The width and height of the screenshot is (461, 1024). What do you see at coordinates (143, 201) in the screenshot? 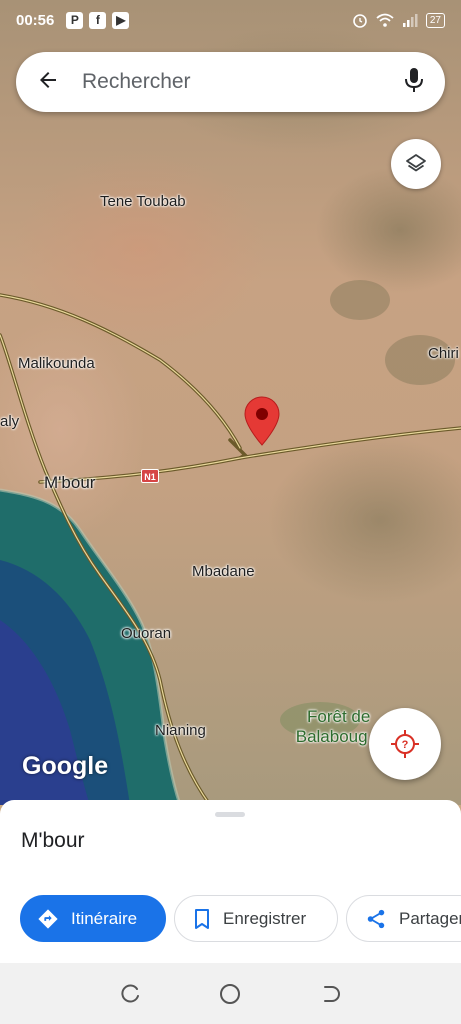
I see `map-label-tene-toubab: Tene Toubab` at bounding box center [143, 201].